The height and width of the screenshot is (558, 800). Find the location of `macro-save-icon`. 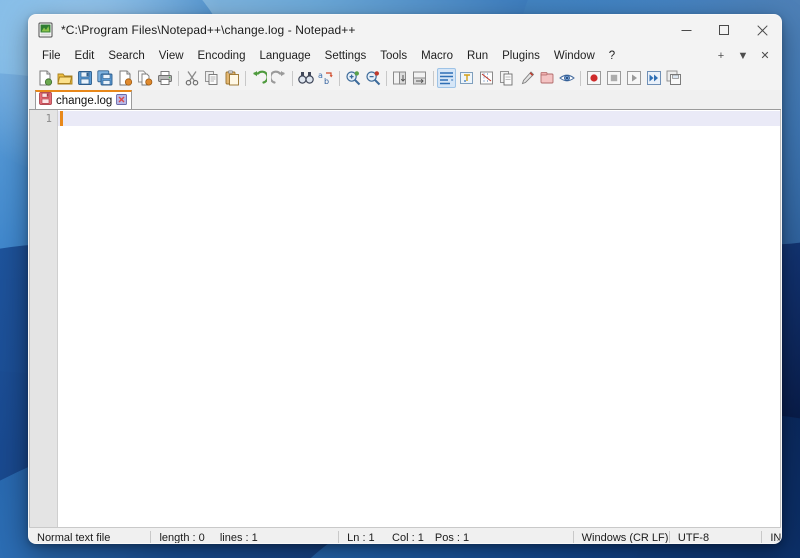

macro-save-icon is located at coordinates (673, 78).